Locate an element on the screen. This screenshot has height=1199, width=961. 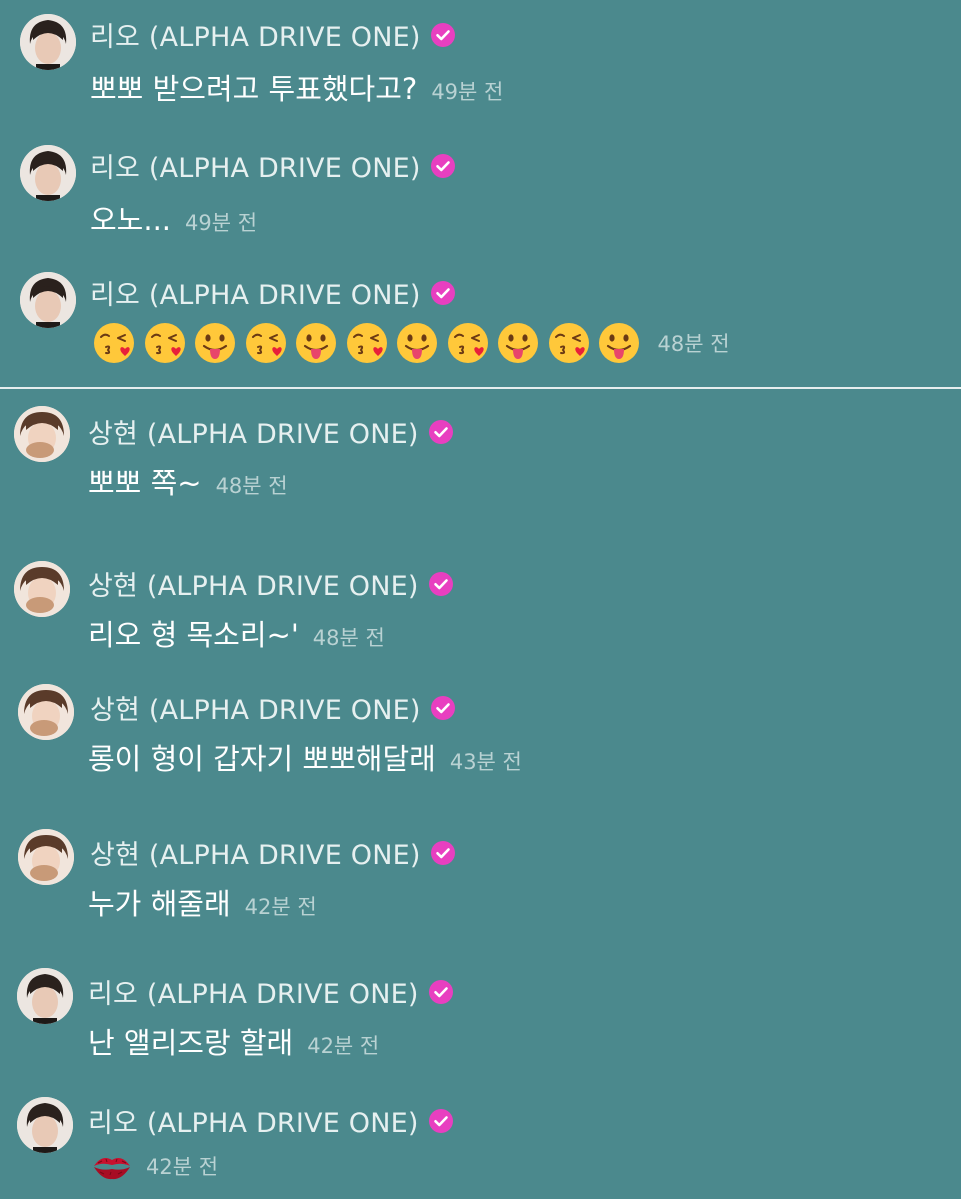
timestamp: 43분 전 is located at coordinates (485, 762).